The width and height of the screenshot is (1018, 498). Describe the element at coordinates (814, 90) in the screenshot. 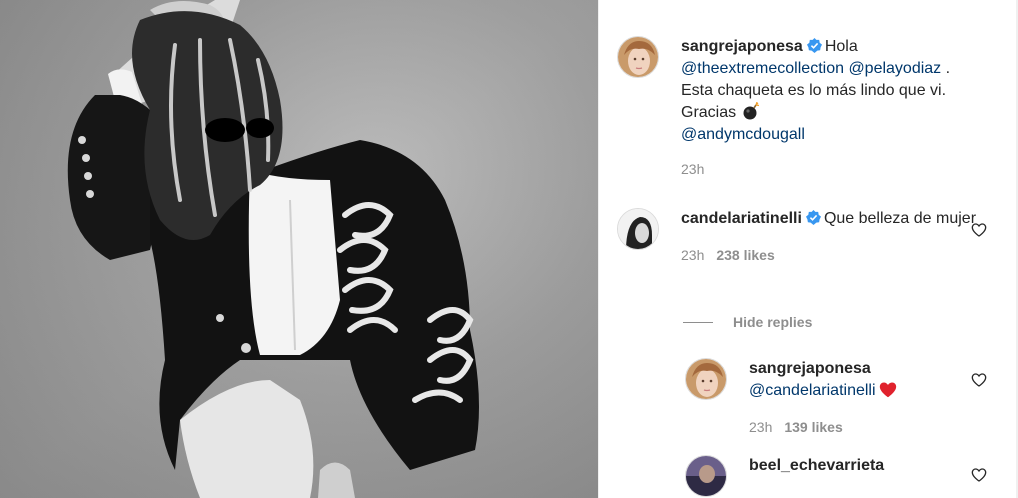

I see `caption-text-line: Esta chaqueta es lo más lindo que vi.` at that location.